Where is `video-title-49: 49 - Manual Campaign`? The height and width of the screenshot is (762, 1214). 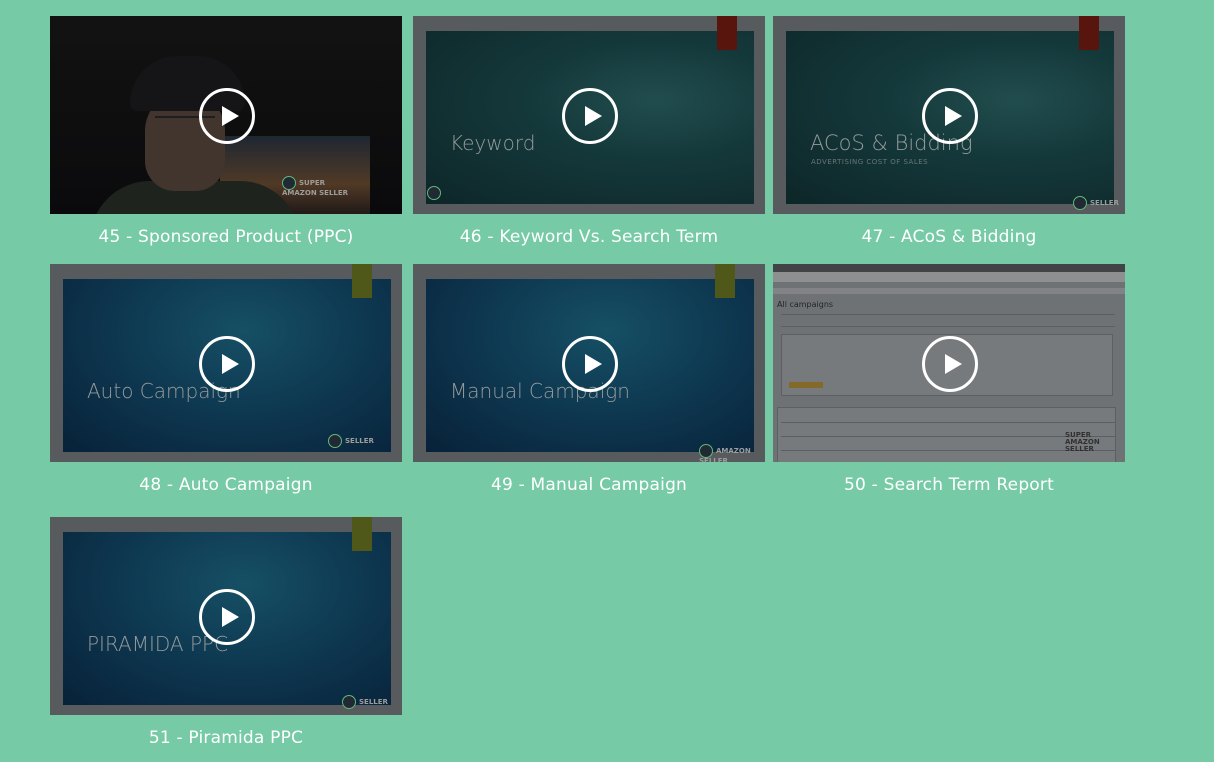
video-title-49: 49 - Manual Campaign is located at coordinates (589, 485).